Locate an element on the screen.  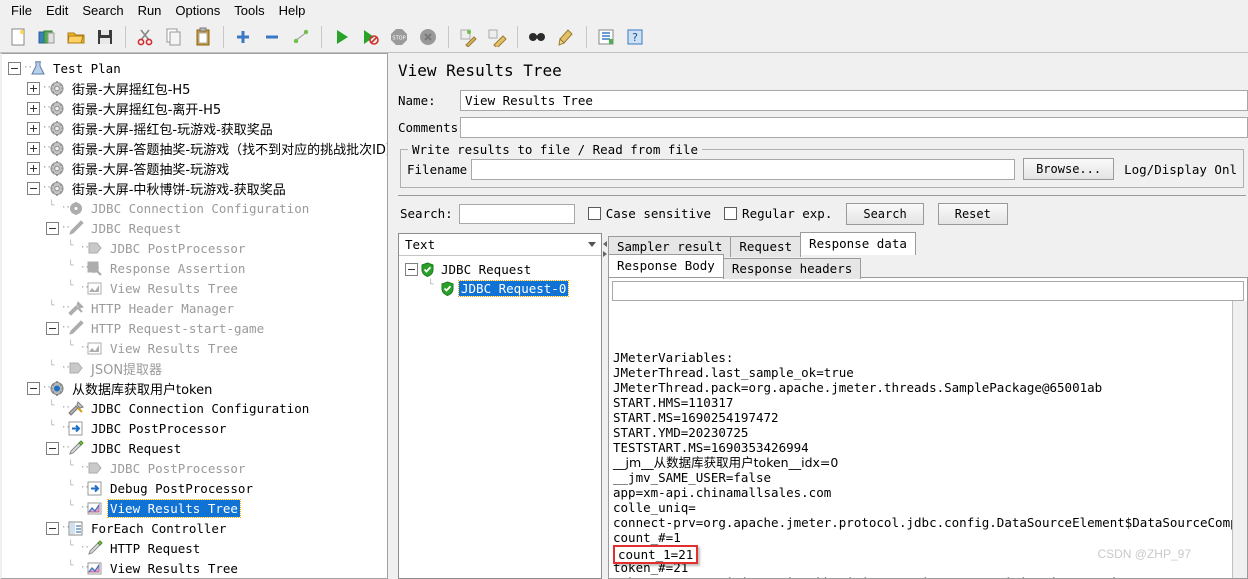
tree-node: ·· 街景-大屏-摇红包-玩游戏-获取奖品 is located at coordinates (194, 128).